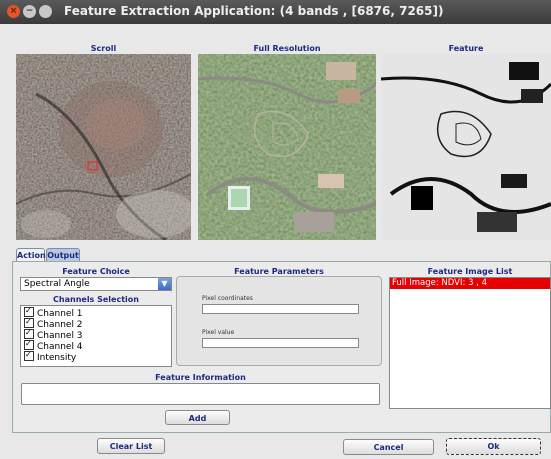  I want to click on tab-output: Output, so click(63, 255).